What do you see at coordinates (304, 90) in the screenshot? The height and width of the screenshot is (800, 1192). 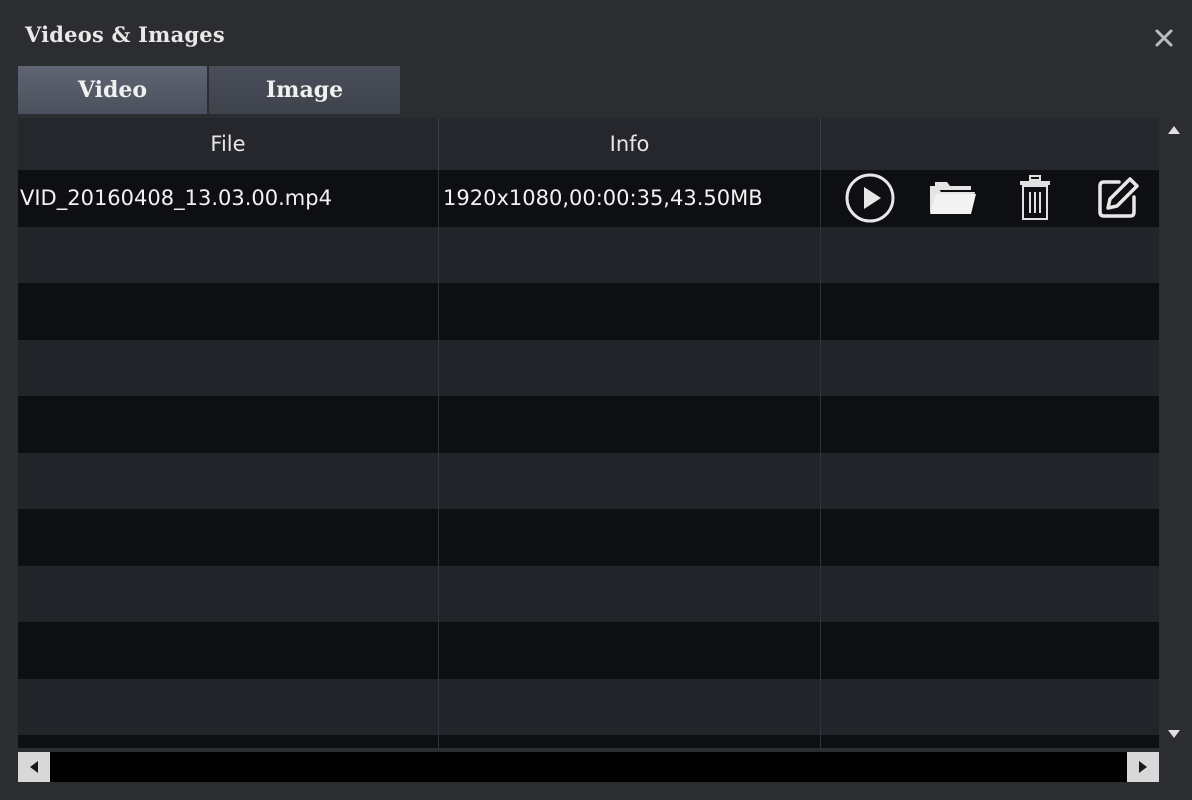 I see `tab-image: Image` at bounding box center [304, 90].